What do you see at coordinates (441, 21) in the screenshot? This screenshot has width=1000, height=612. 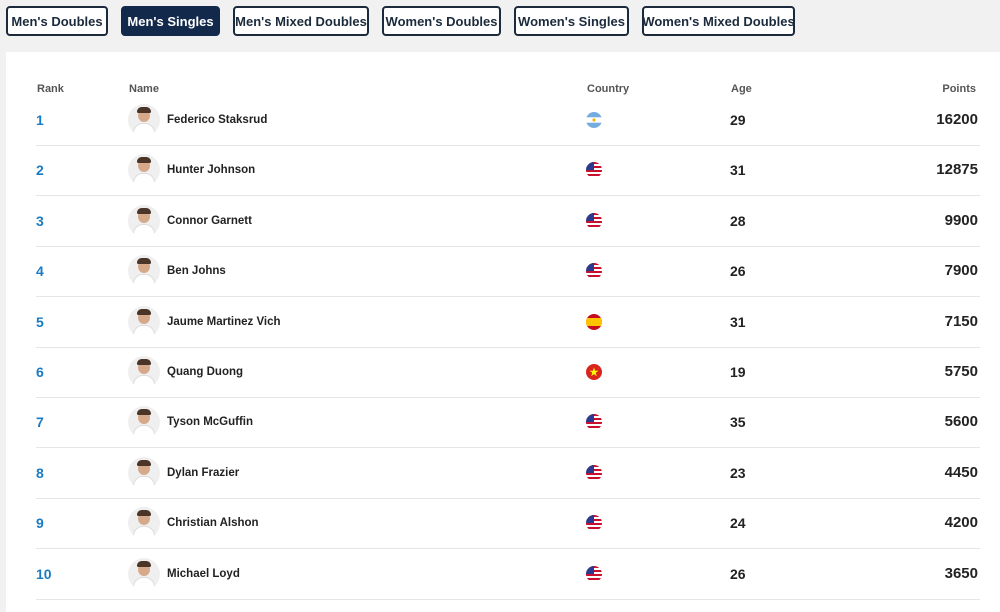 I see `tab-womens-doubles: Women's Doubles` at bounding box center [441, 21].